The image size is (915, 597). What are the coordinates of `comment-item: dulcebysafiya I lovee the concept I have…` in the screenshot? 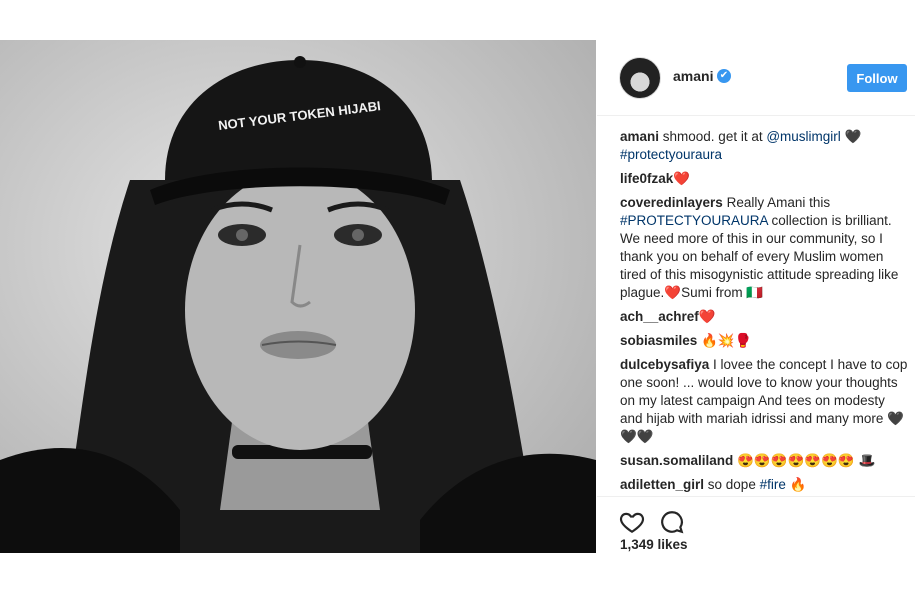 It's located at (764, 401).